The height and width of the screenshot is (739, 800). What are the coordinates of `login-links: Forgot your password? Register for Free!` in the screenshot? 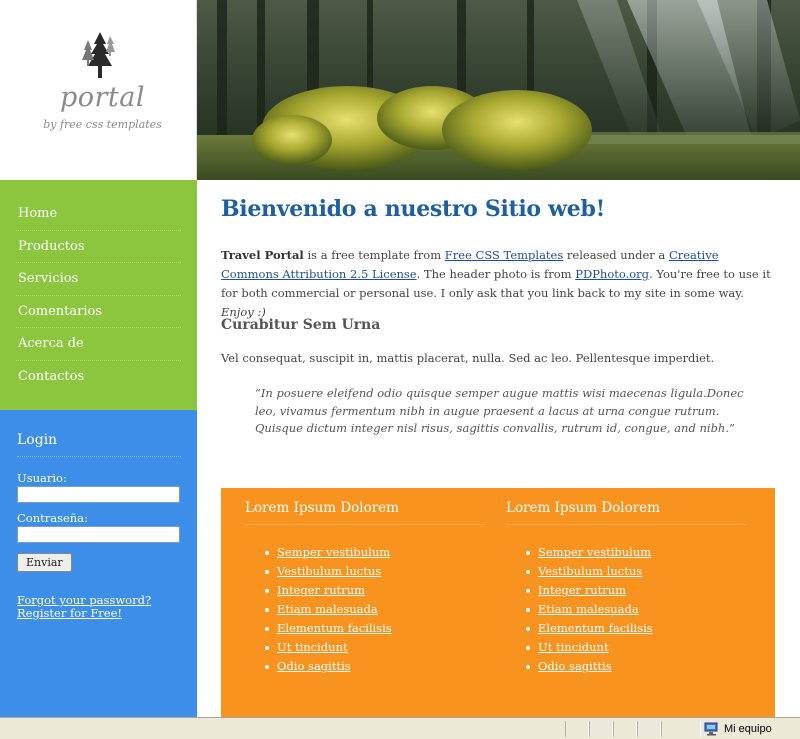 It's located at (99, 607).